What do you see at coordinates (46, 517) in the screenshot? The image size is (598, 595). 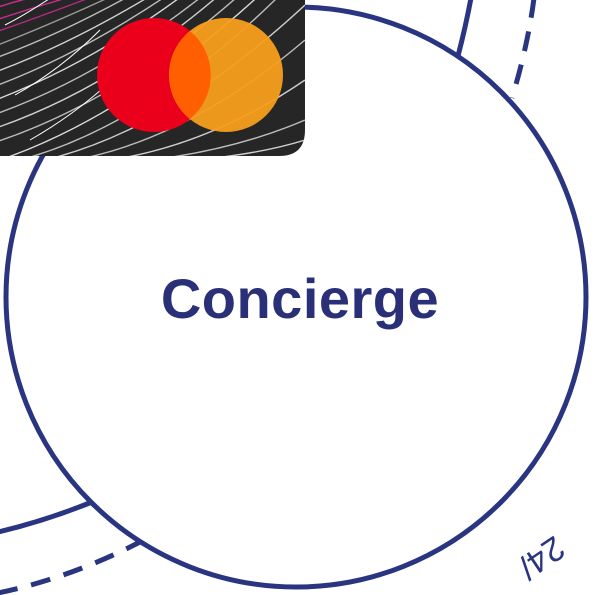 I see `outer-arc-bottom` at bounding box center [46, 517].